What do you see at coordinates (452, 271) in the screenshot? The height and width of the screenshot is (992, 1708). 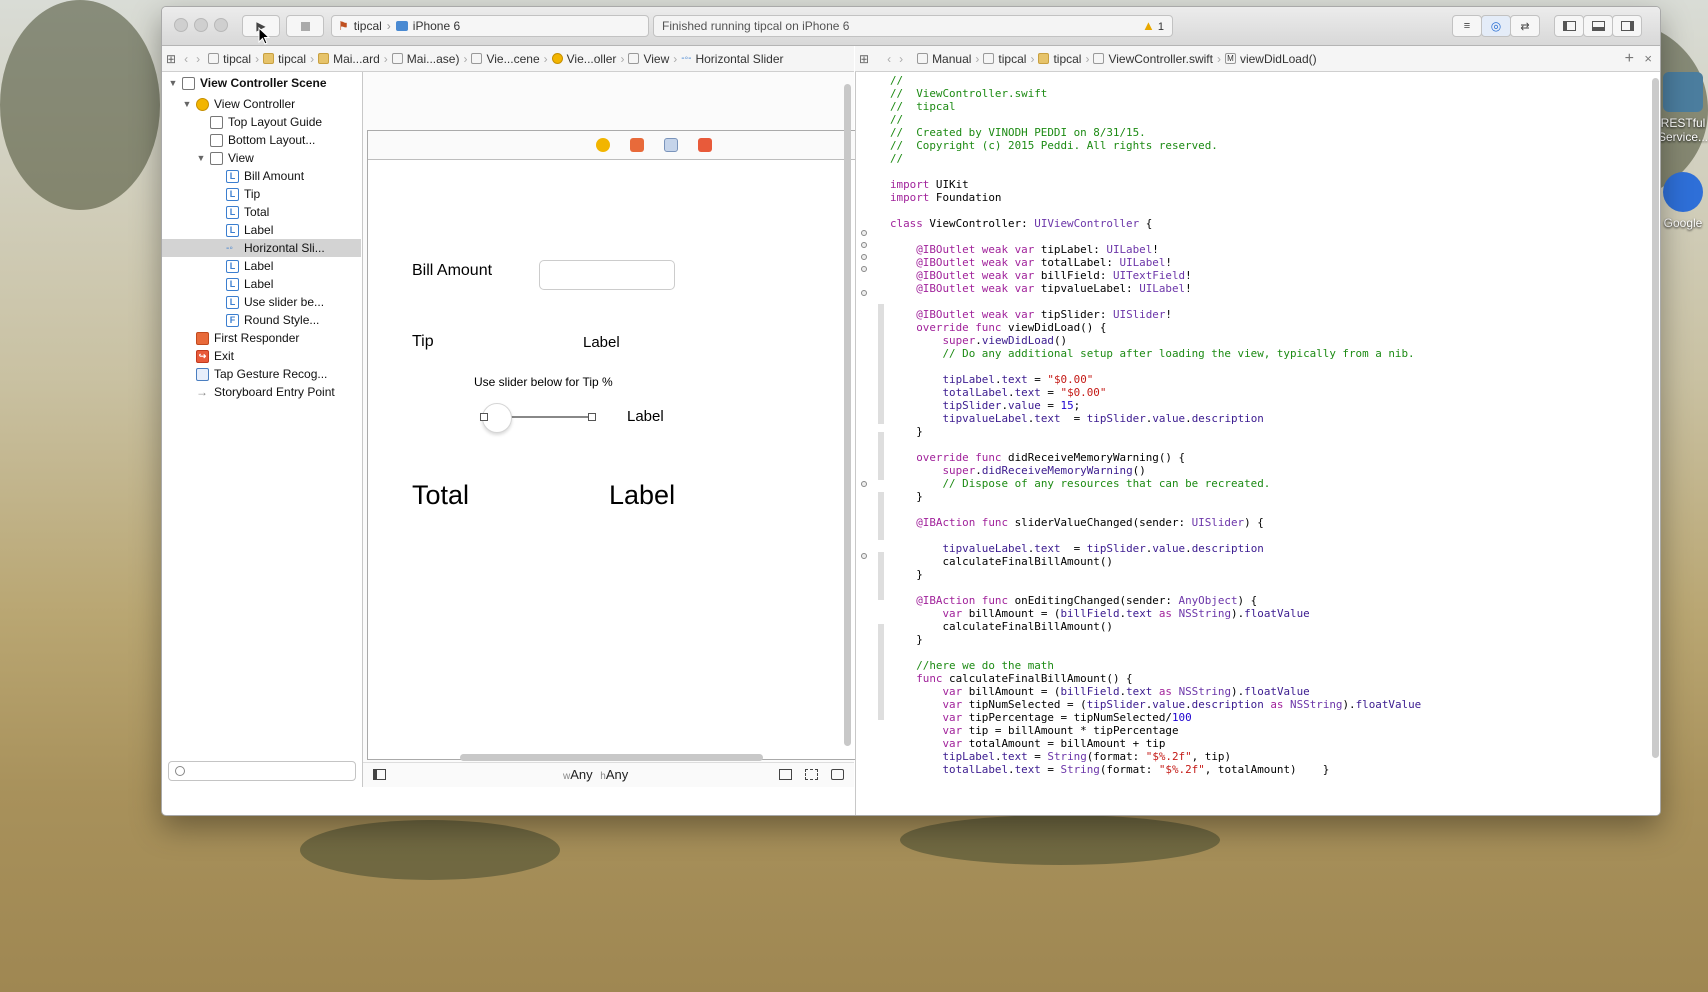 I see `bill-amount-label: Bill Amount` at bounding box center [452, 271].